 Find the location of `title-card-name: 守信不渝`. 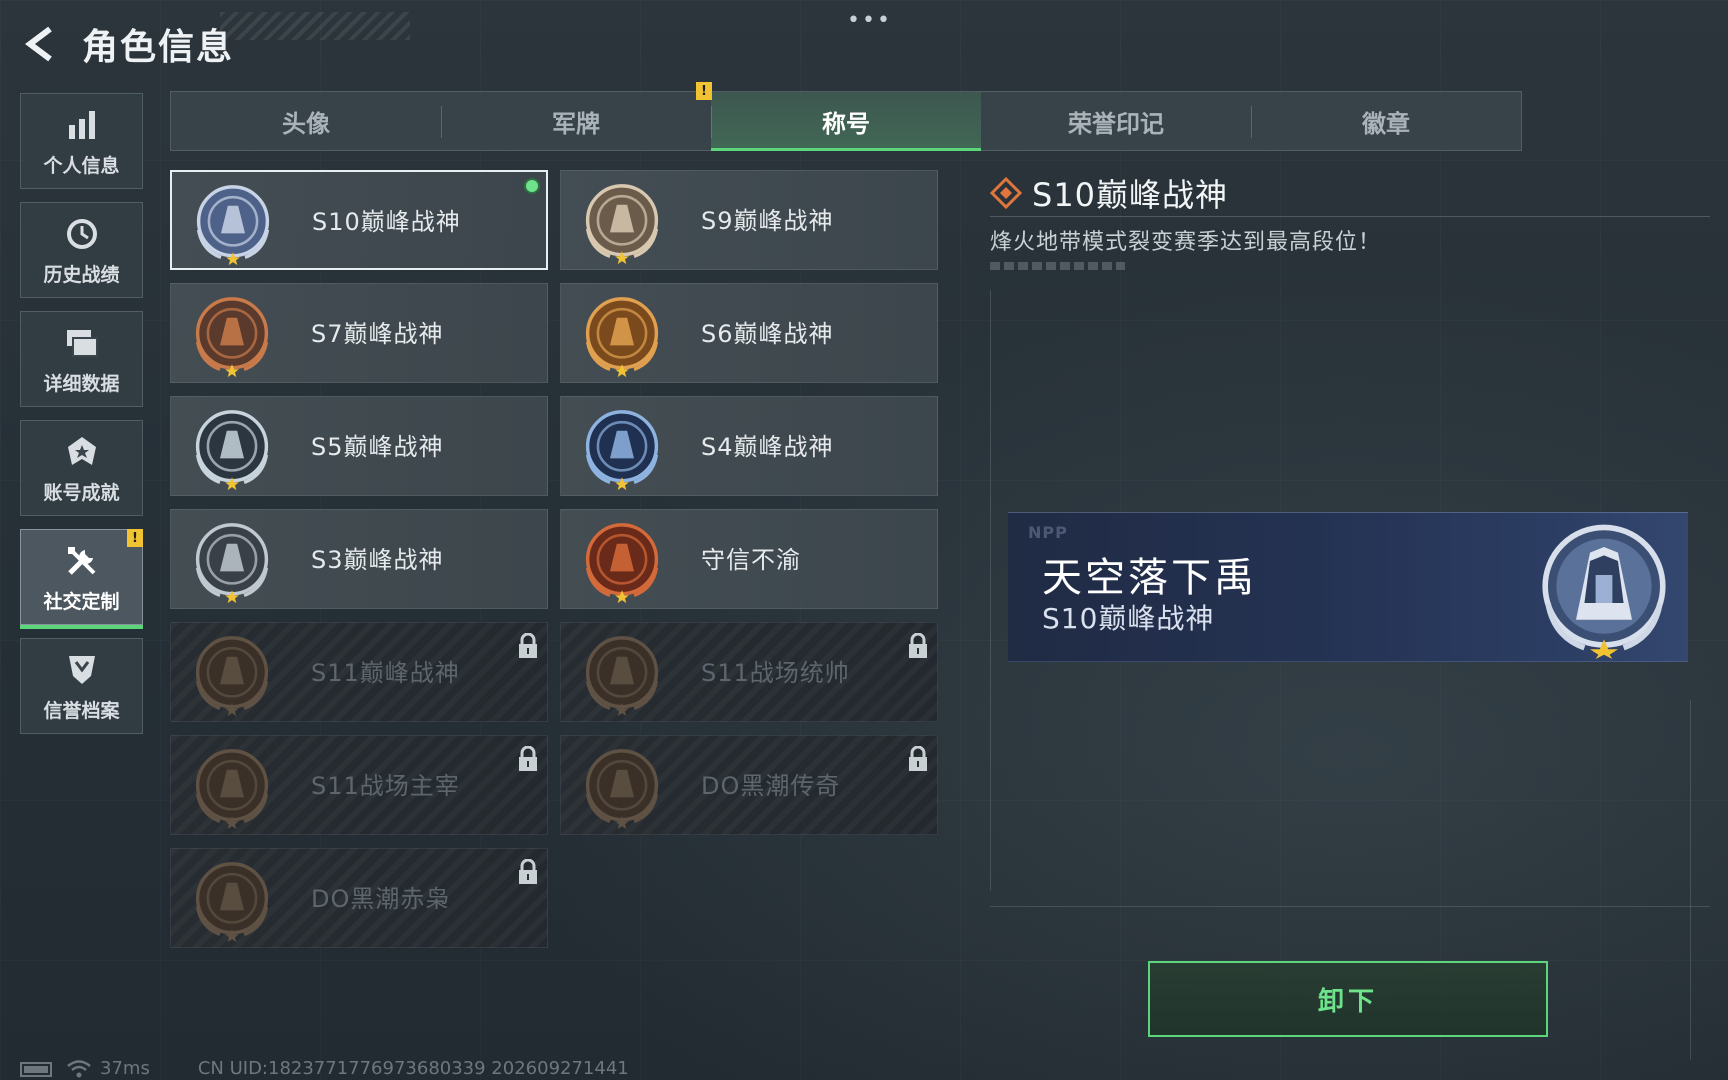

title-card-name: 守信不渝 is located at coordinates (751, 560).